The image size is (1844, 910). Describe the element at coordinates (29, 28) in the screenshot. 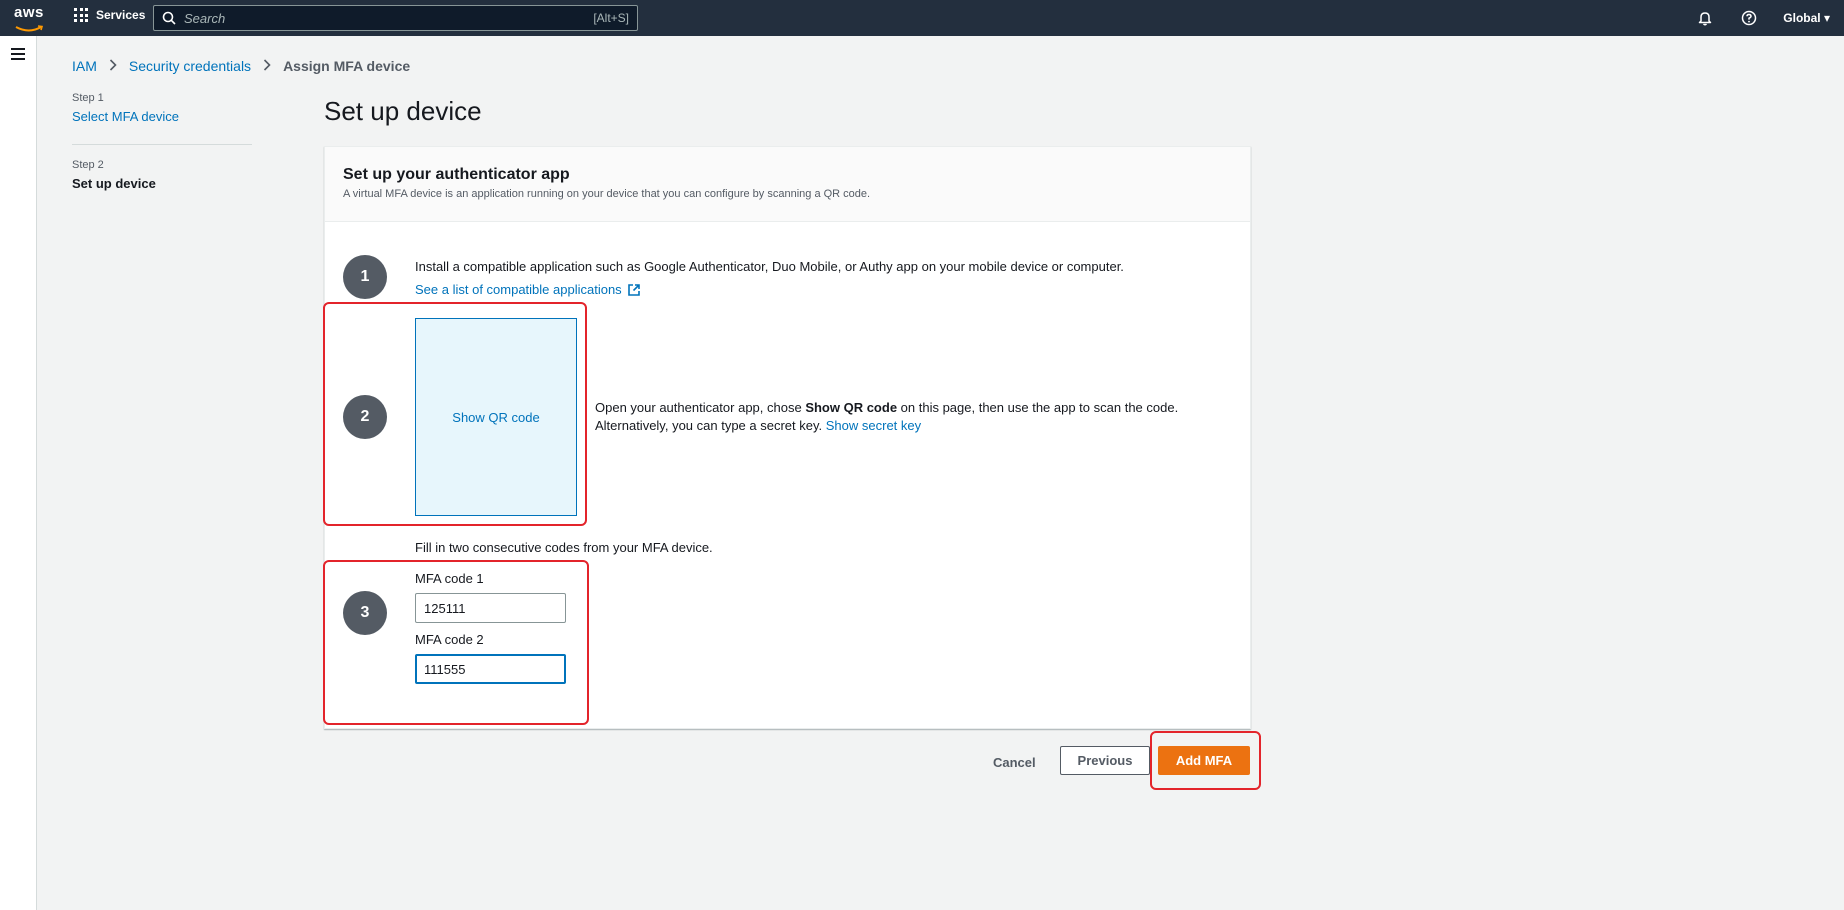

I see `aws-smile-icon` at that location.